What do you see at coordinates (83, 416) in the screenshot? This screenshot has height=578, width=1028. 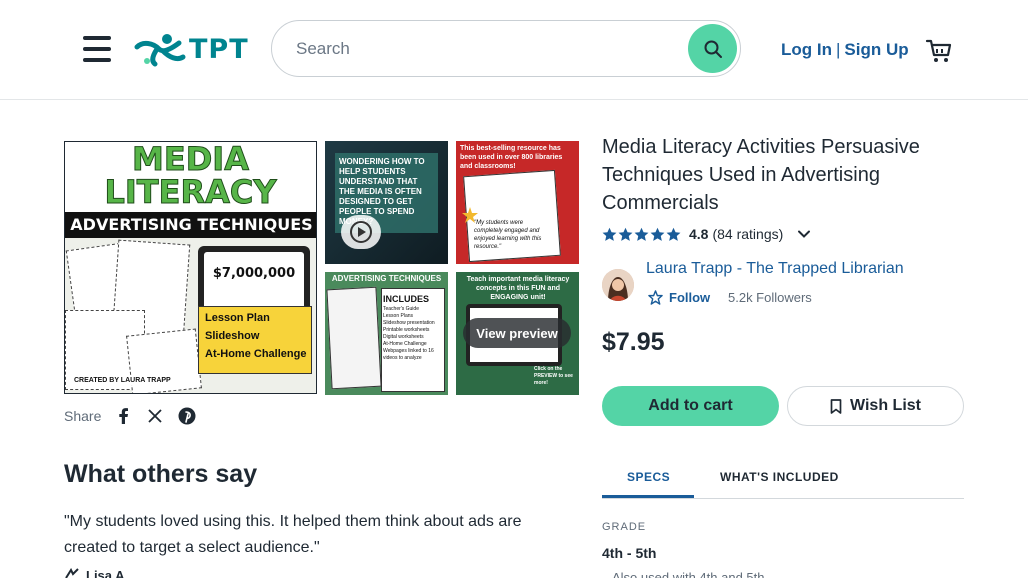 I see `share-label: Share` at bounding box center [83, 416].